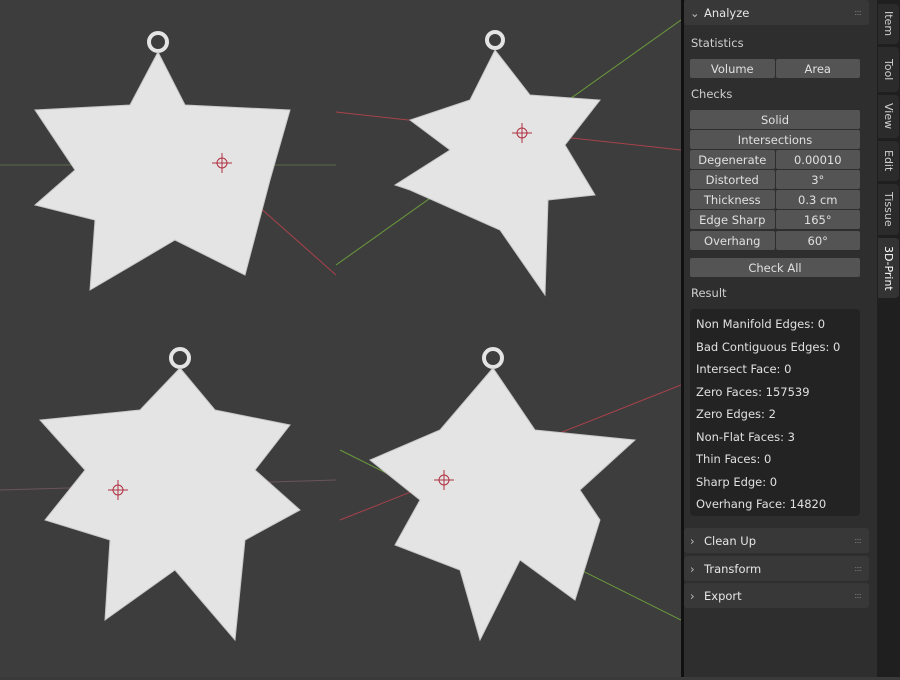  Describe the element at coordinates (733, 568) in the screenshot. I see `transform-label: Transform` at that location.